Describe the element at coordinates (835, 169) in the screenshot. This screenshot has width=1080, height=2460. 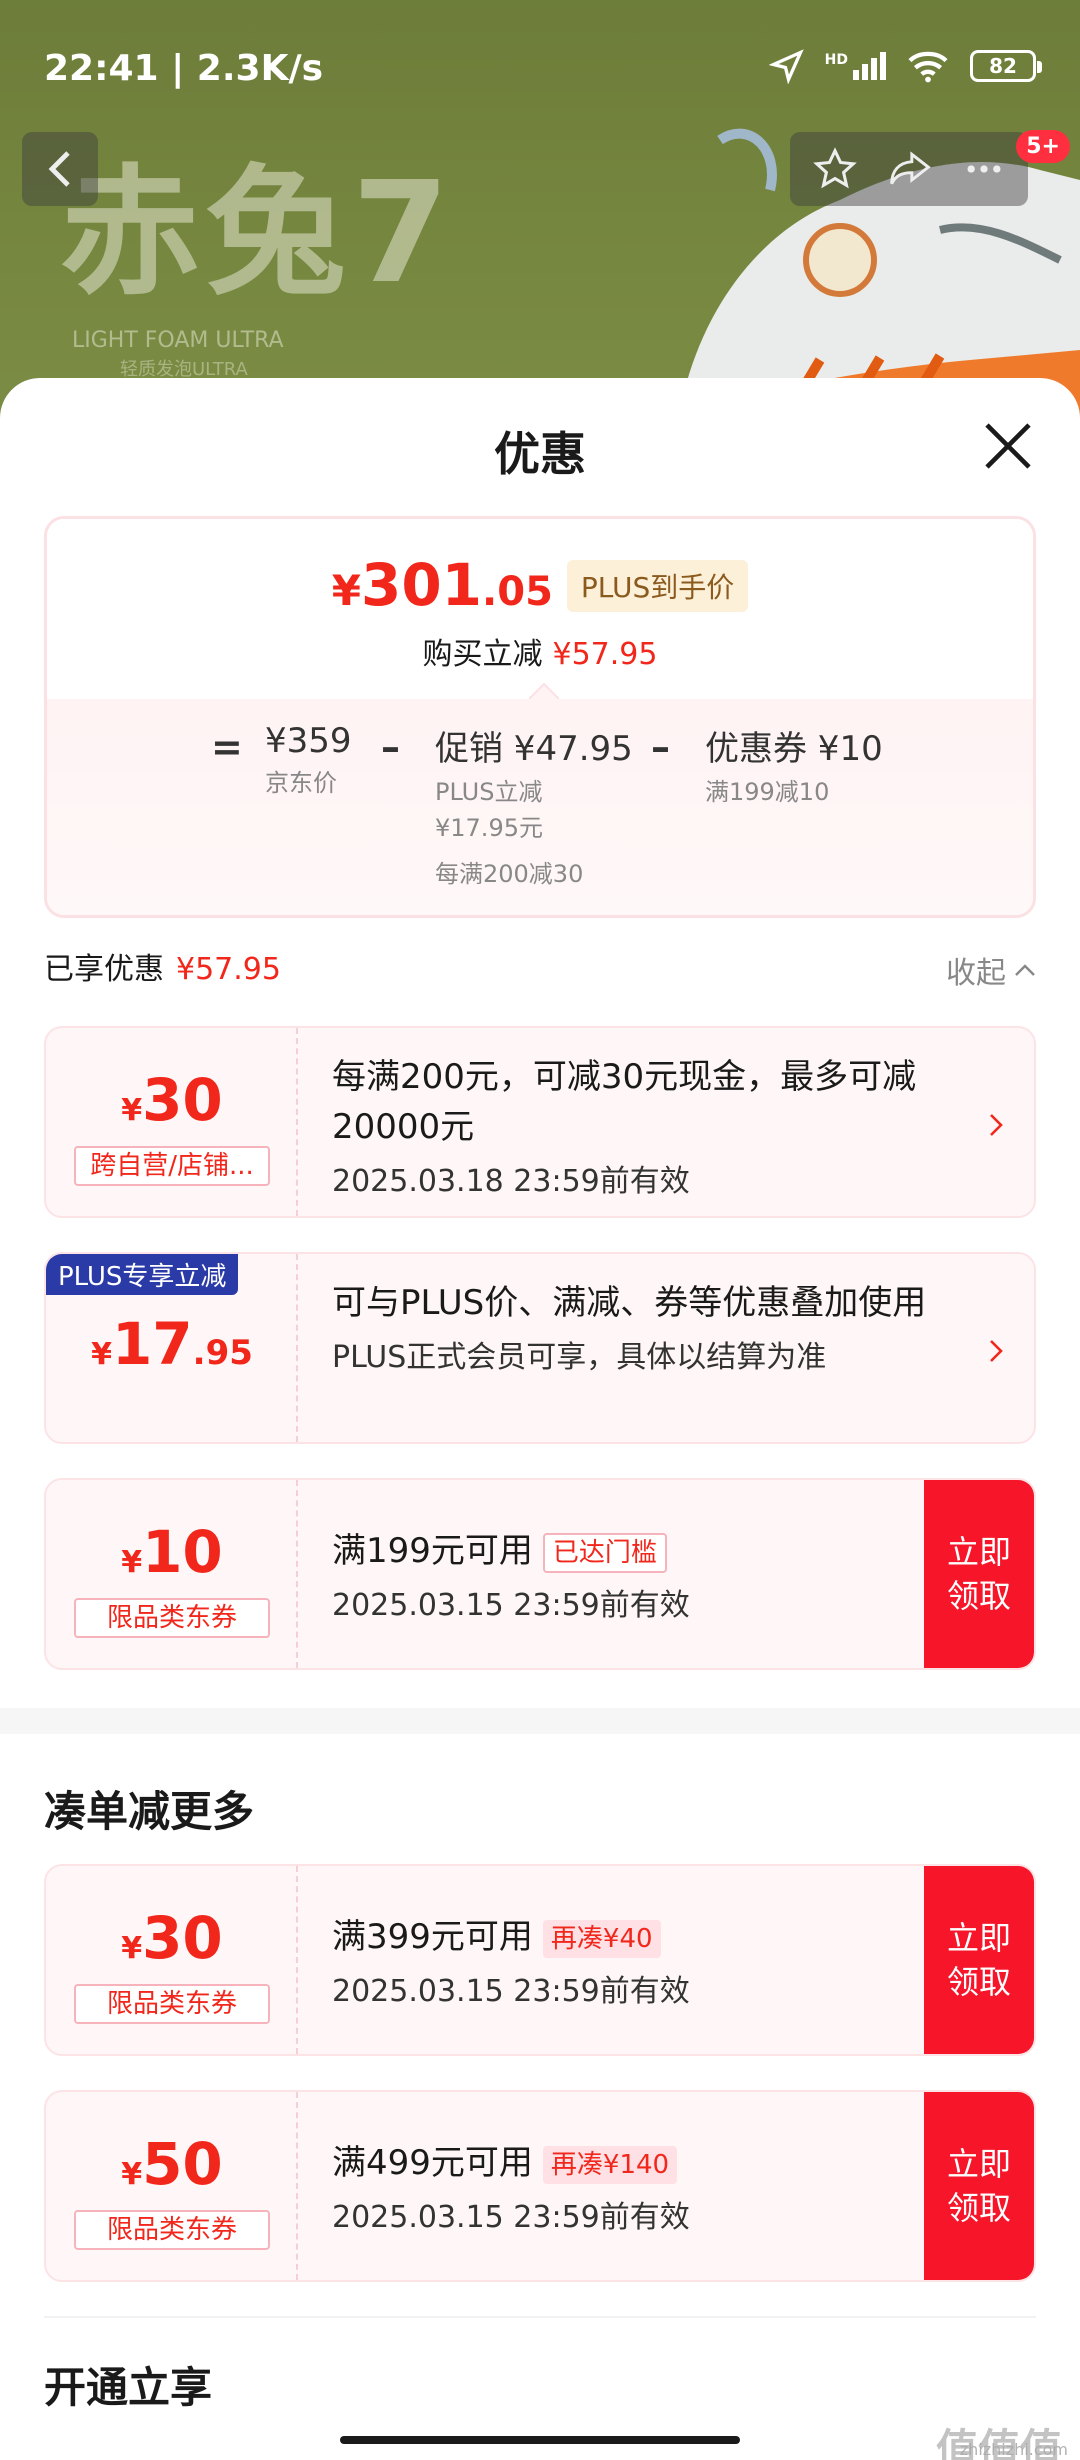
I see `star-icon` at that location.